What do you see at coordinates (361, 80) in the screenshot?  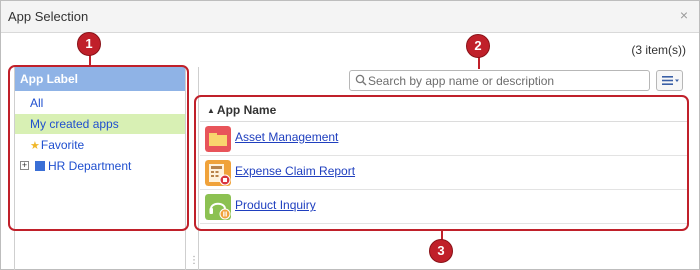 I see `search-icon` at bounding box center [361, 80].